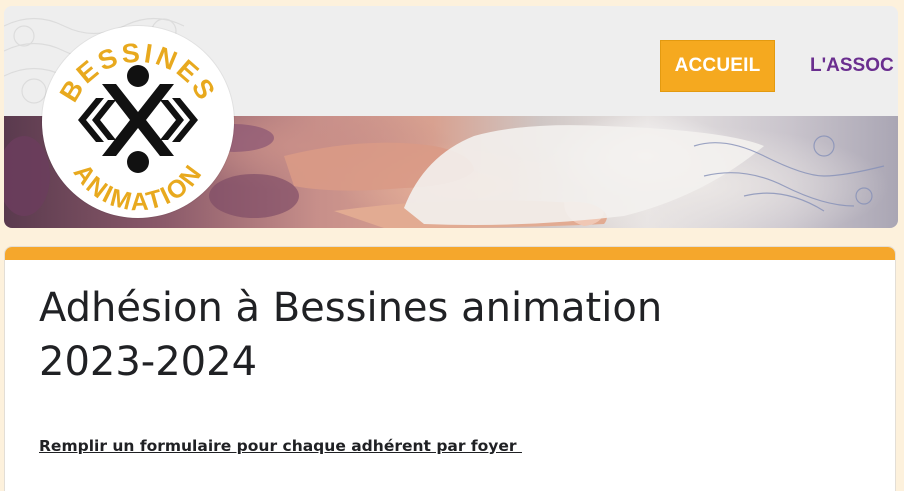 The image size is (904, 491). Describe the element at coordinates (450, 253) in the screenshot. I see `card-accent-bar` at that location.